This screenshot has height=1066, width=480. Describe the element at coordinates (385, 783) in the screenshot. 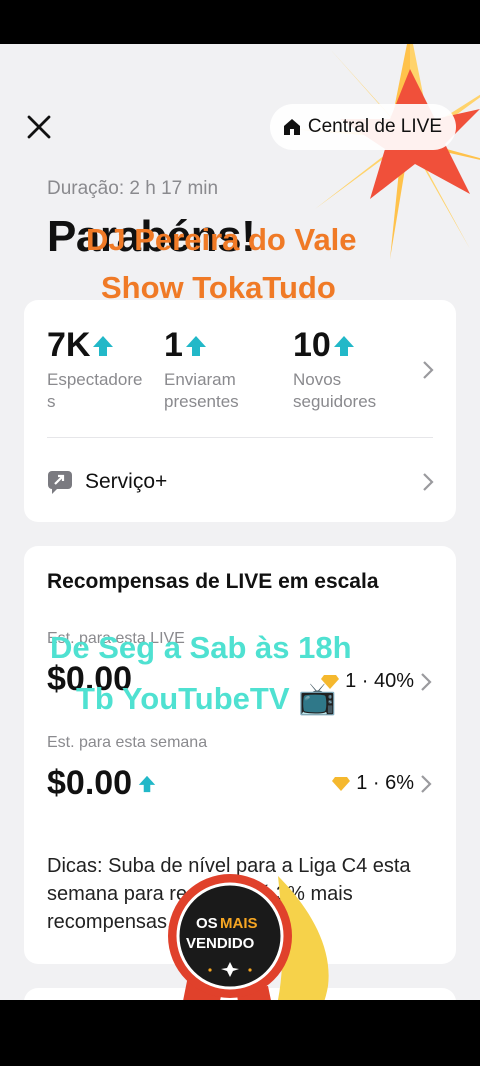

I see `league-badge-text: 1 · 6%` at that location.